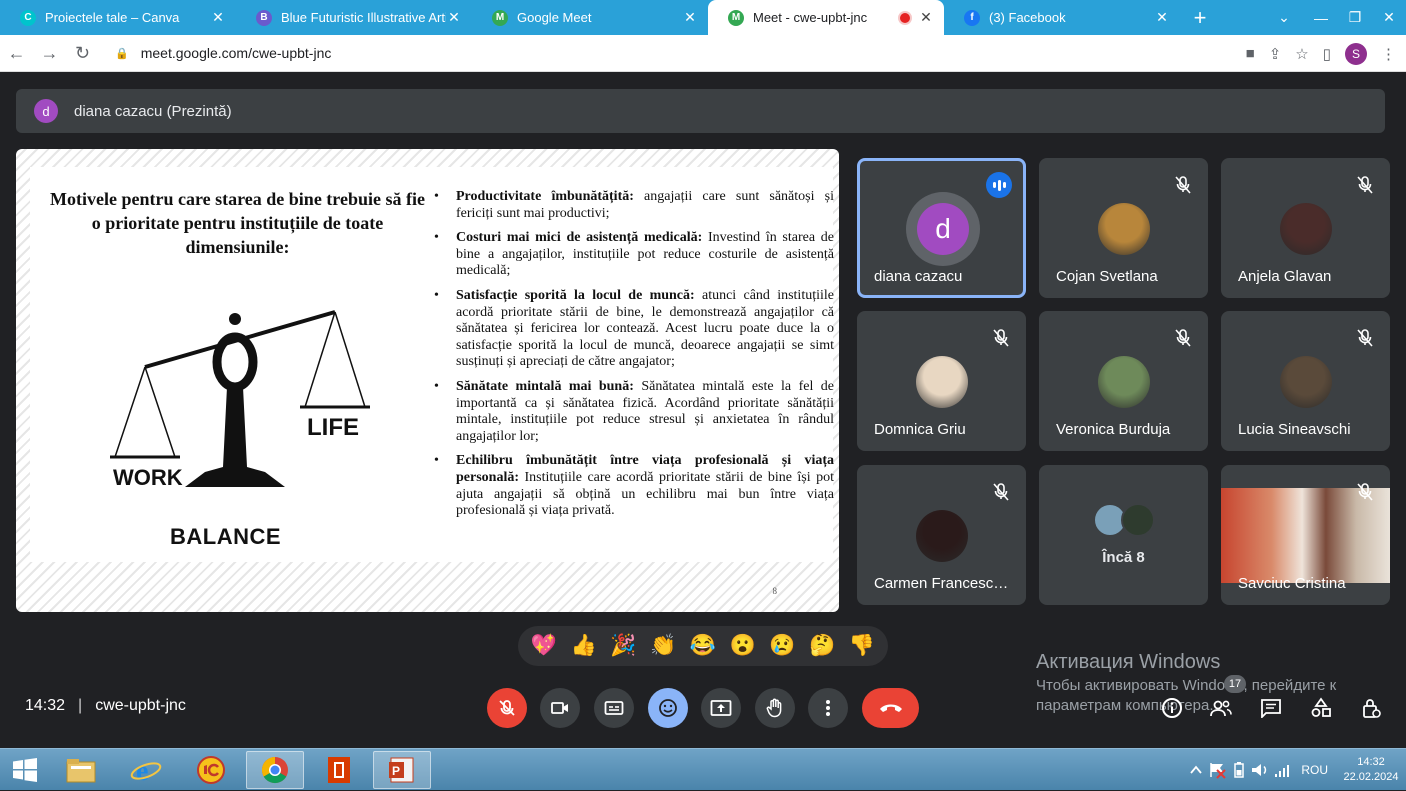  What do you see at coordinates (1217, 770) in the screenshot?
I see `flag-icon` at bounding box center [1217, 770].